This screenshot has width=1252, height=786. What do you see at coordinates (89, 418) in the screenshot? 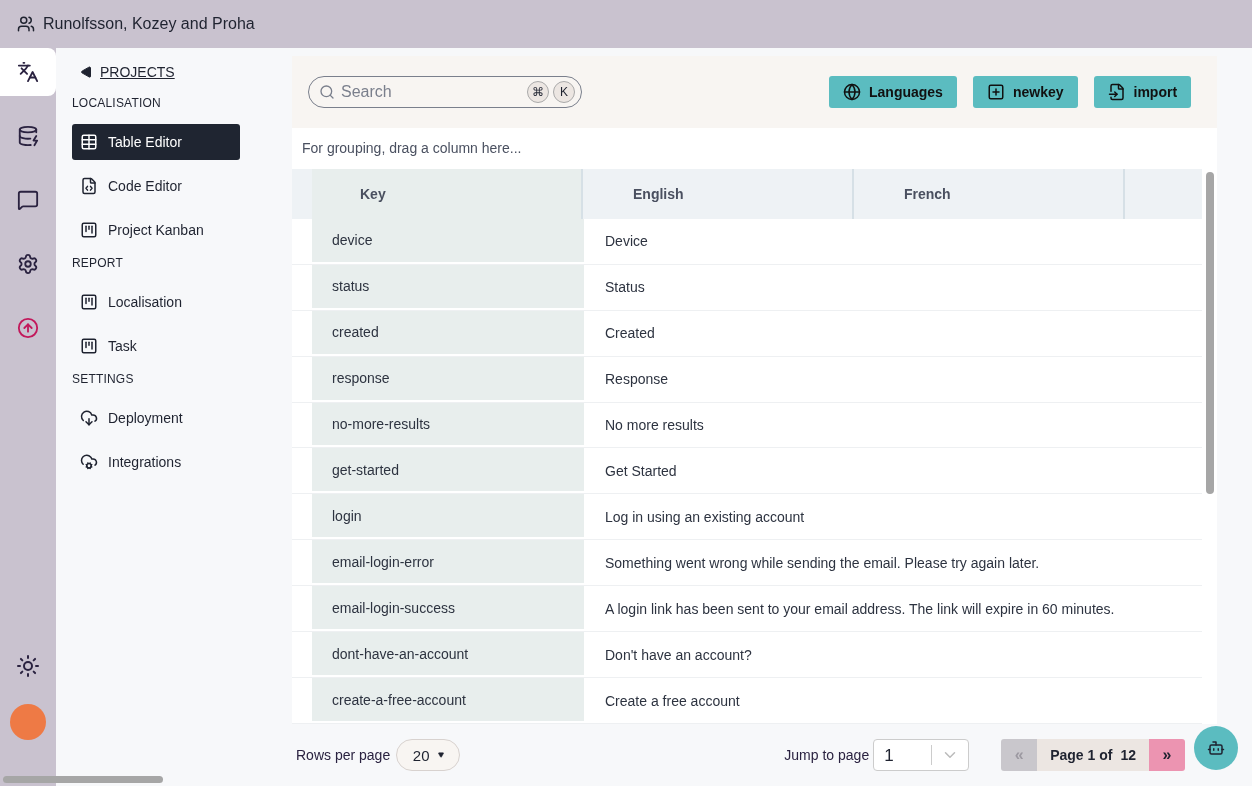
I see `cloud-download-icon` at bounding box center [89, 418].